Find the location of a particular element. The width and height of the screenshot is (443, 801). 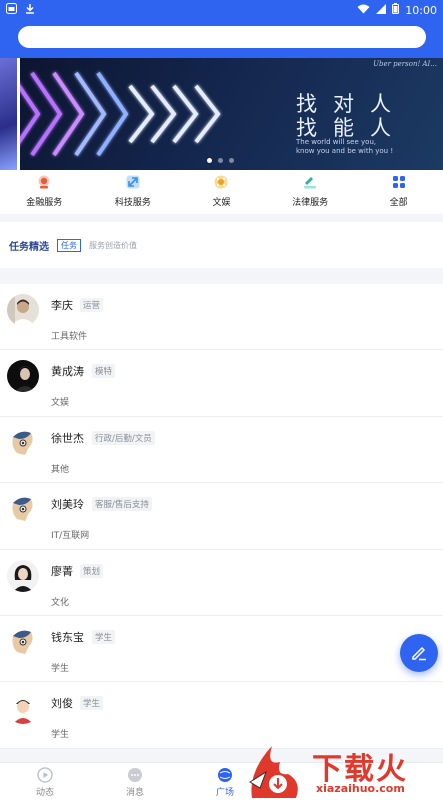

category-entertainment: 文娱 is located at coordinates (221, 192).